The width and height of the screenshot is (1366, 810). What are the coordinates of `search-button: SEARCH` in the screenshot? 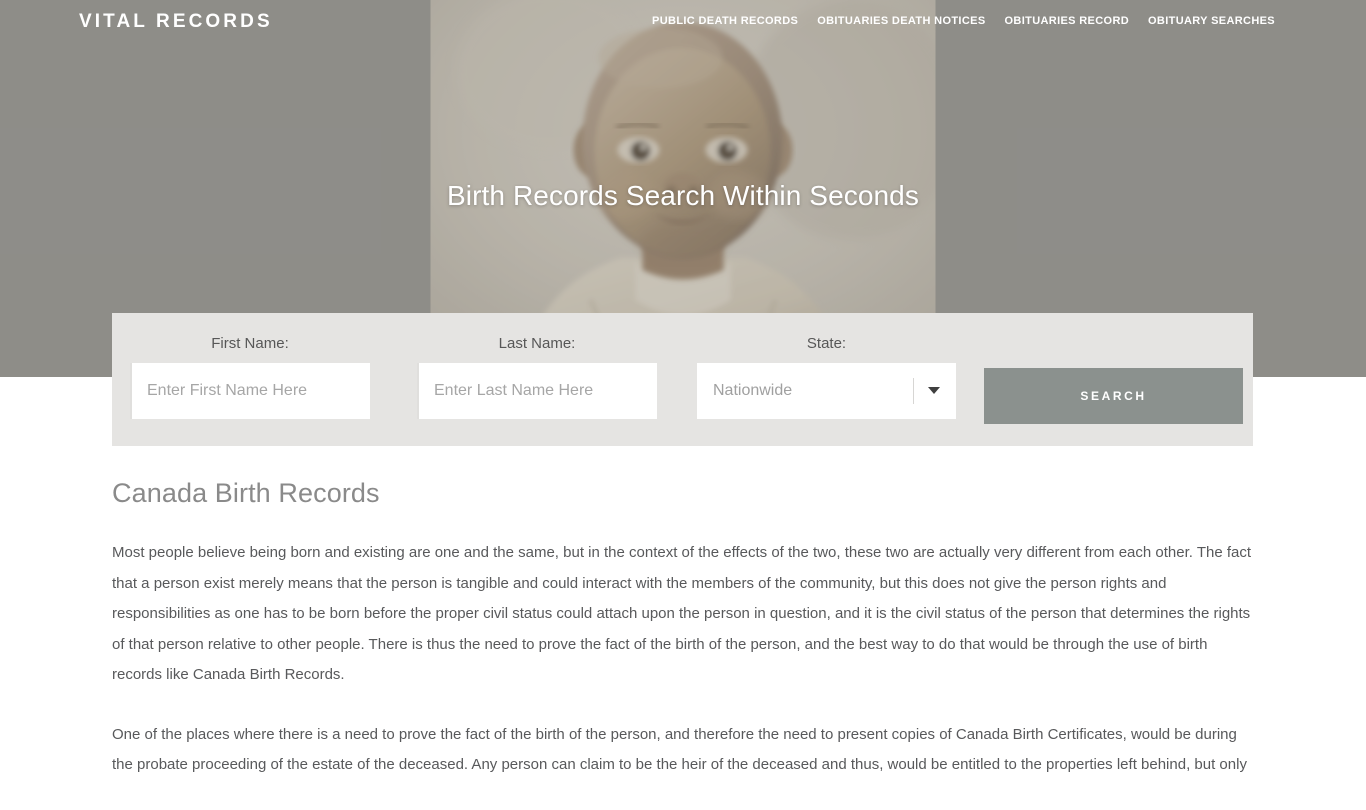 It's located at (1113, 396).